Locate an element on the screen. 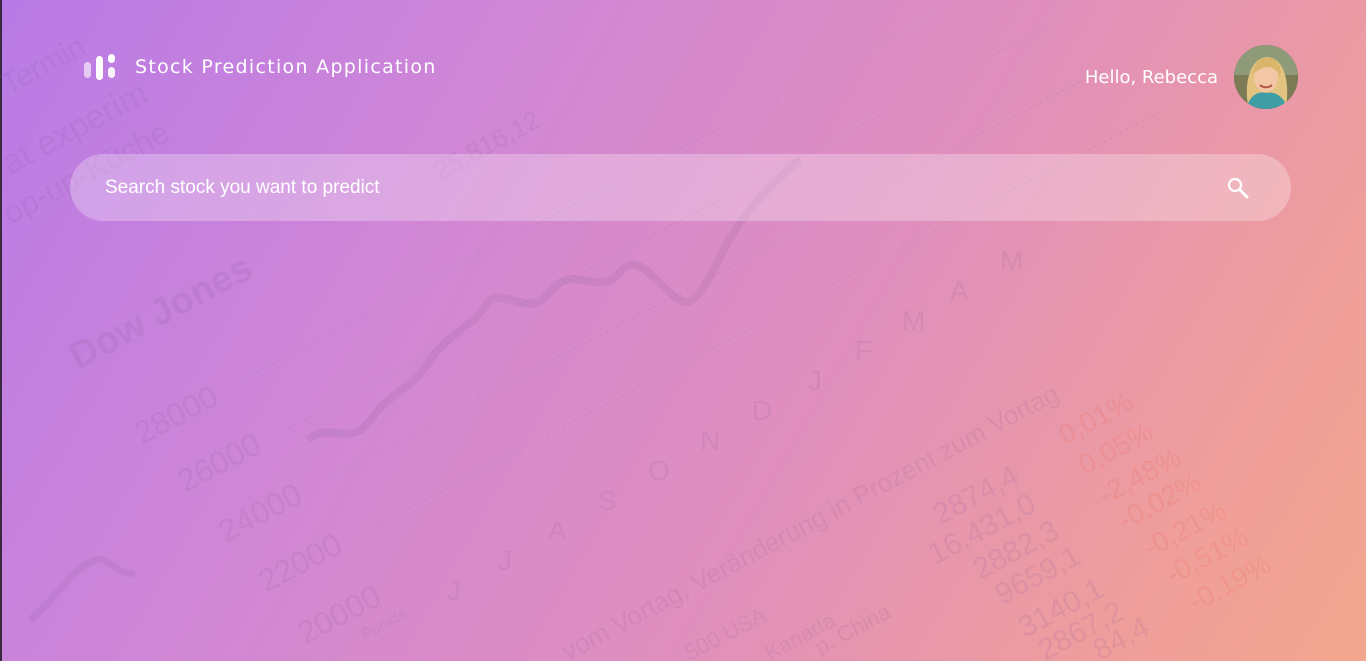 This screenshot has width=1366, height=661. bg-value: 2867,2 is located at coordinates (1081, 628).